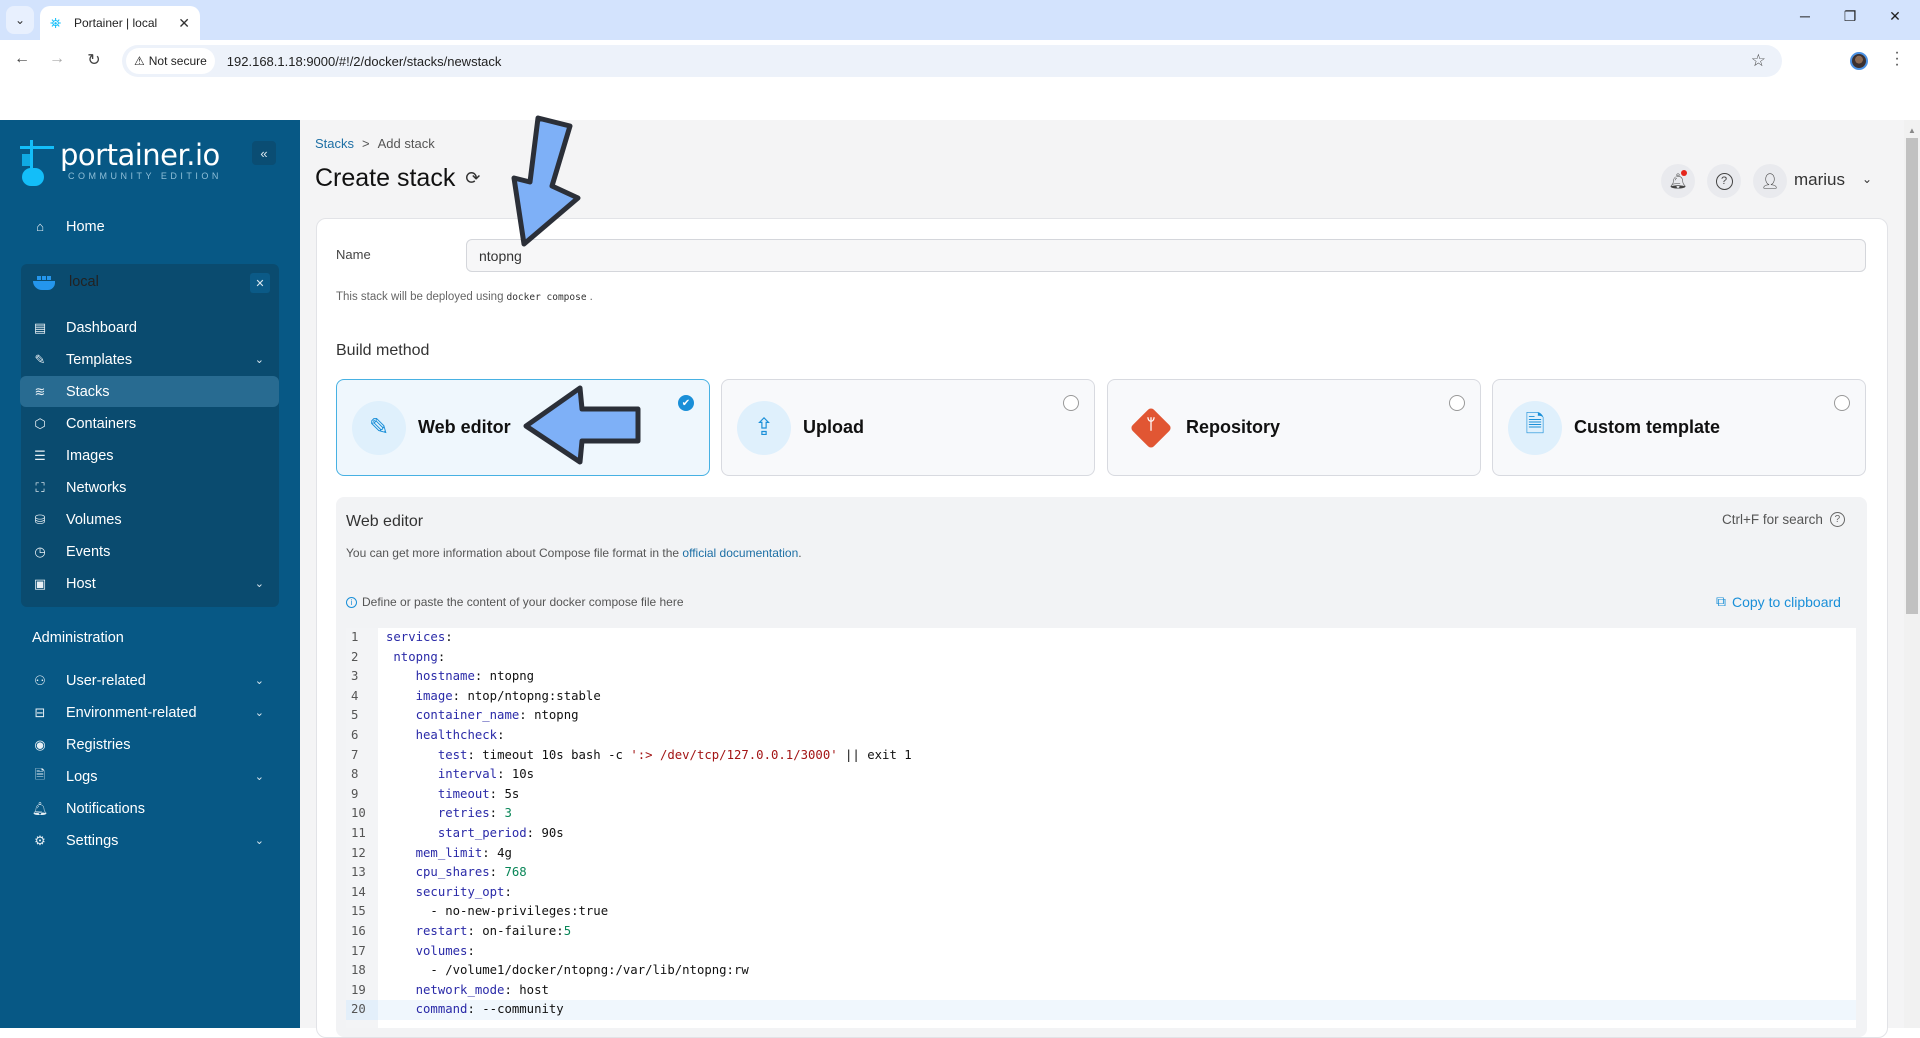 The image size is (1920, 1038). I want to click on sidebar-item-dashboard: ▤ Dashboard, so click(149, 327).